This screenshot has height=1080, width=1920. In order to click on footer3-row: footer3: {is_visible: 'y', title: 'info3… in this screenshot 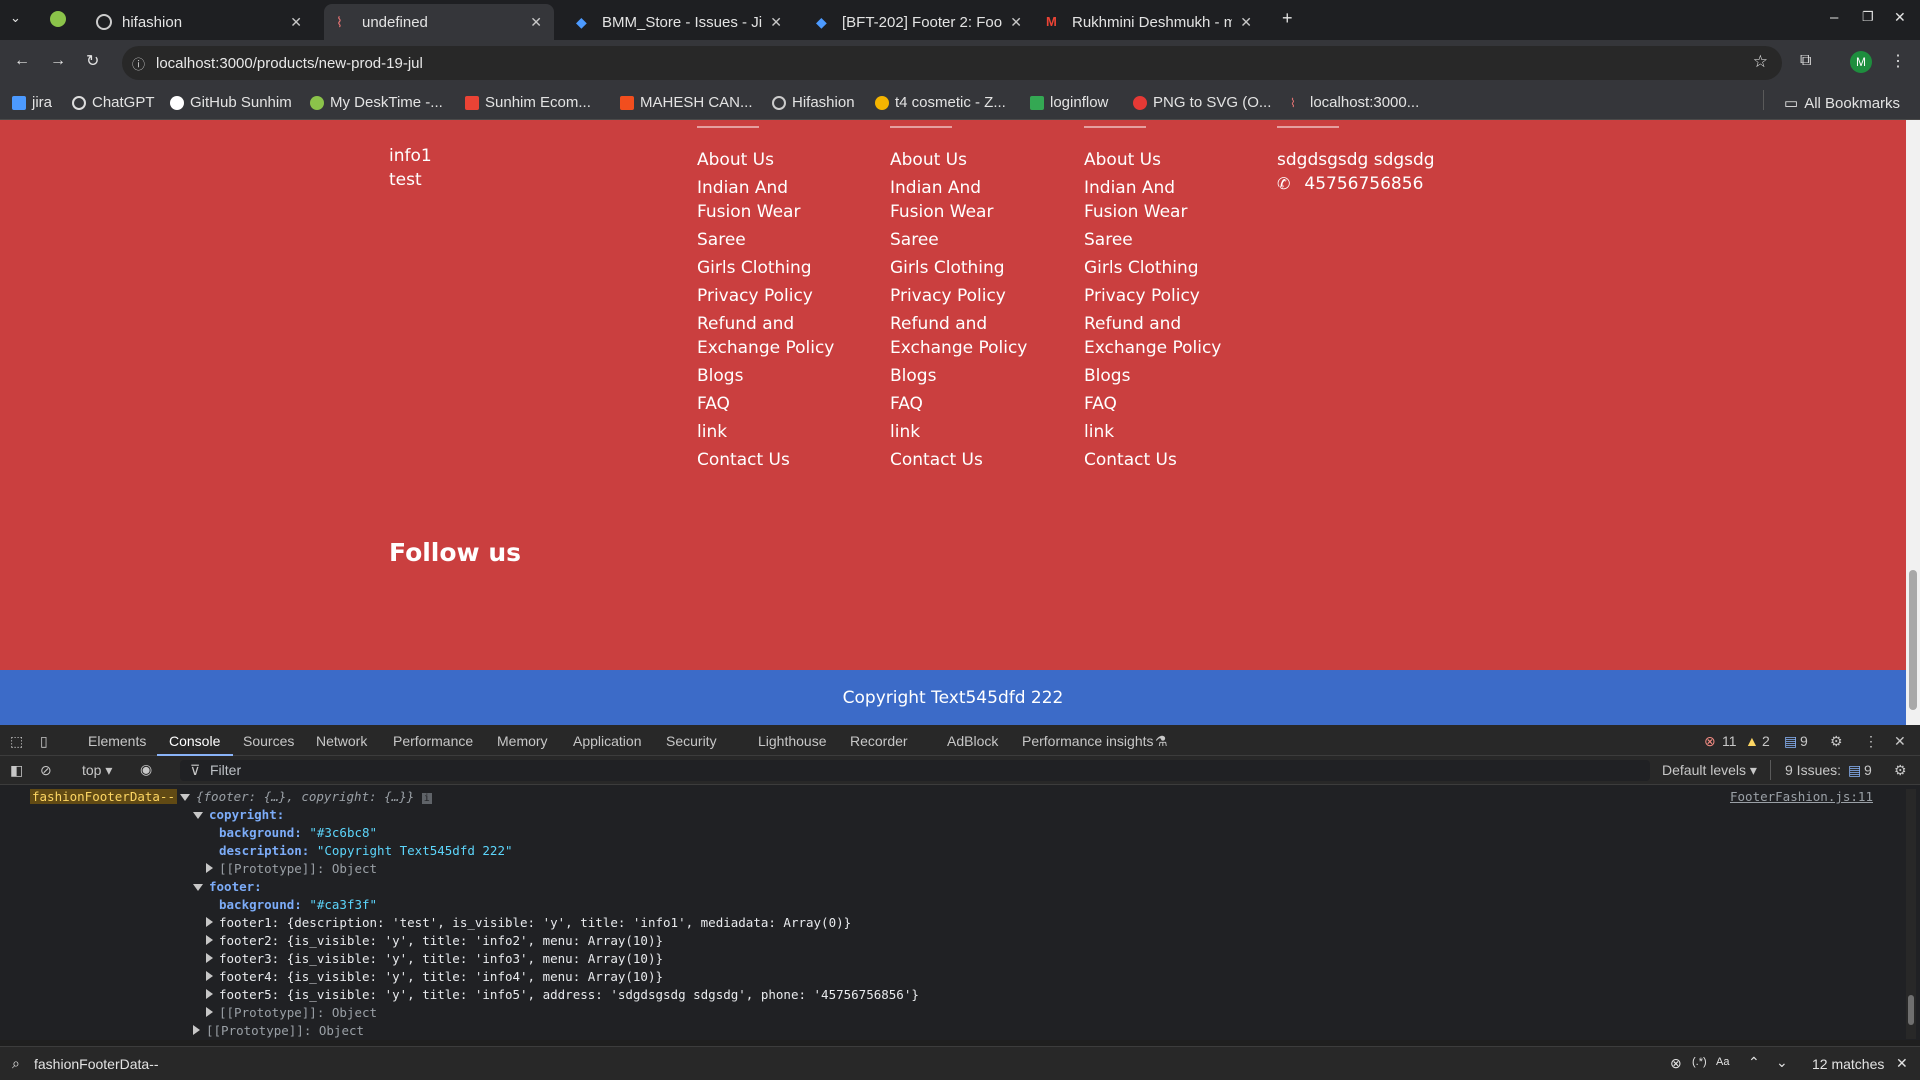, I will do `click(434, 958)`.